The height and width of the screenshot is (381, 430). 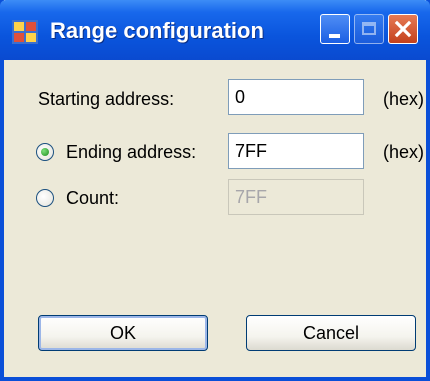 I want to click on cancel-button: Cancel, so click(x=331, y=333).